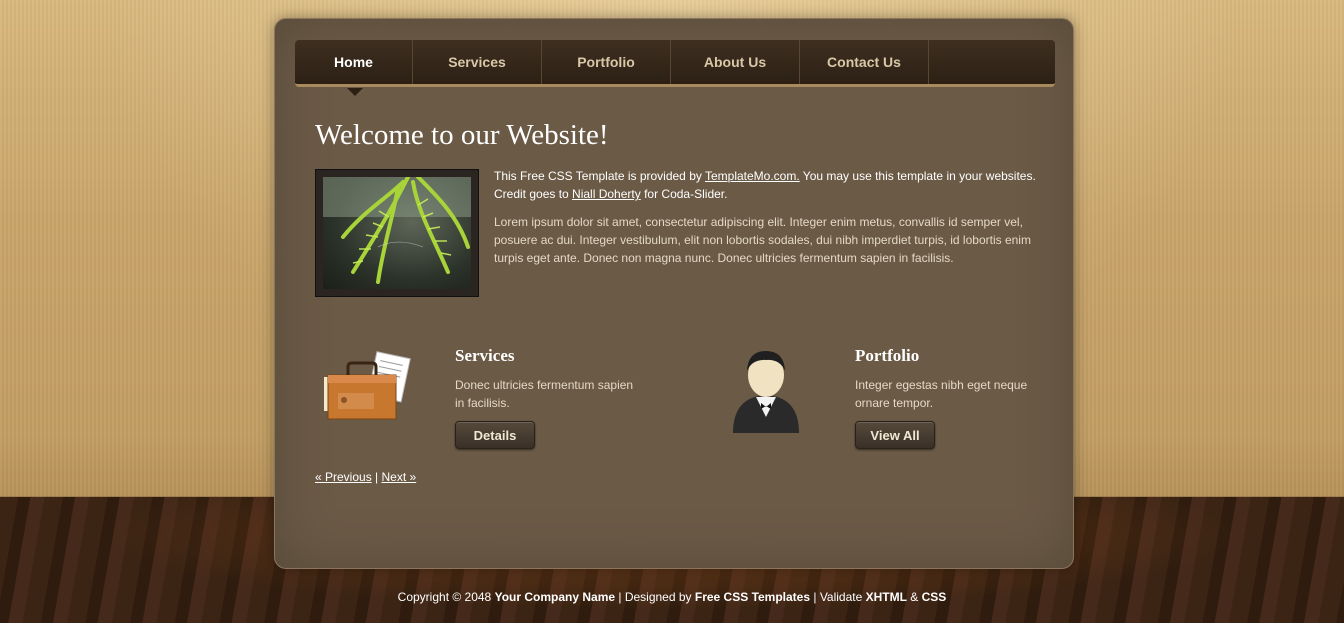  I want to click on xhtml-link: XHTML, so click(886, 597).